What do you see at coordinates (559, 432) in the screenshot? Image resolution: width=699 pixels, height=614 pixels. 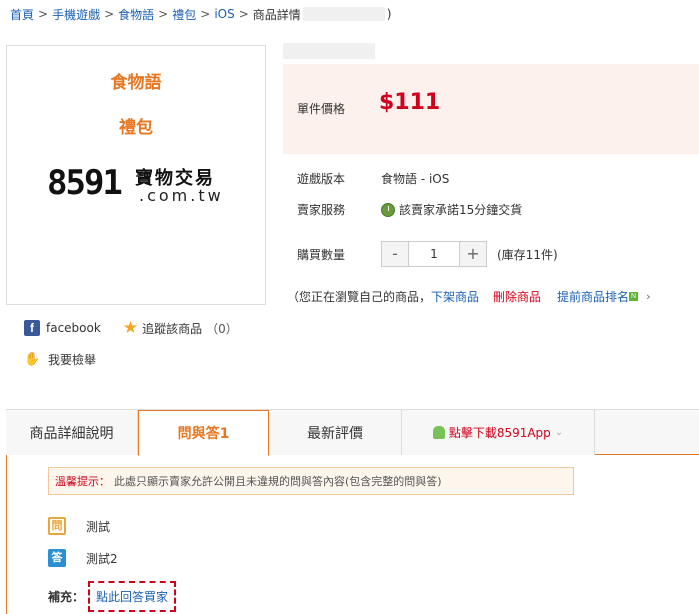 I see `chevron-down-icon: ⌄` at bounding box center [559, 432].